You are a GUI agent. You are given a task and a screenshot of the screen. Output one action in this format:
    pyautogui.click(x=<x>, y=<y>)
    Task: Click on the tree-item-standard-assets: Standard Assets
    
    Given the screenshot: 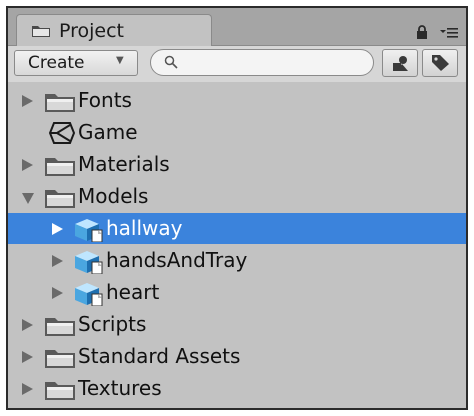 What is the action you would take?
    pyautogui.click(x=237, y=356)
    